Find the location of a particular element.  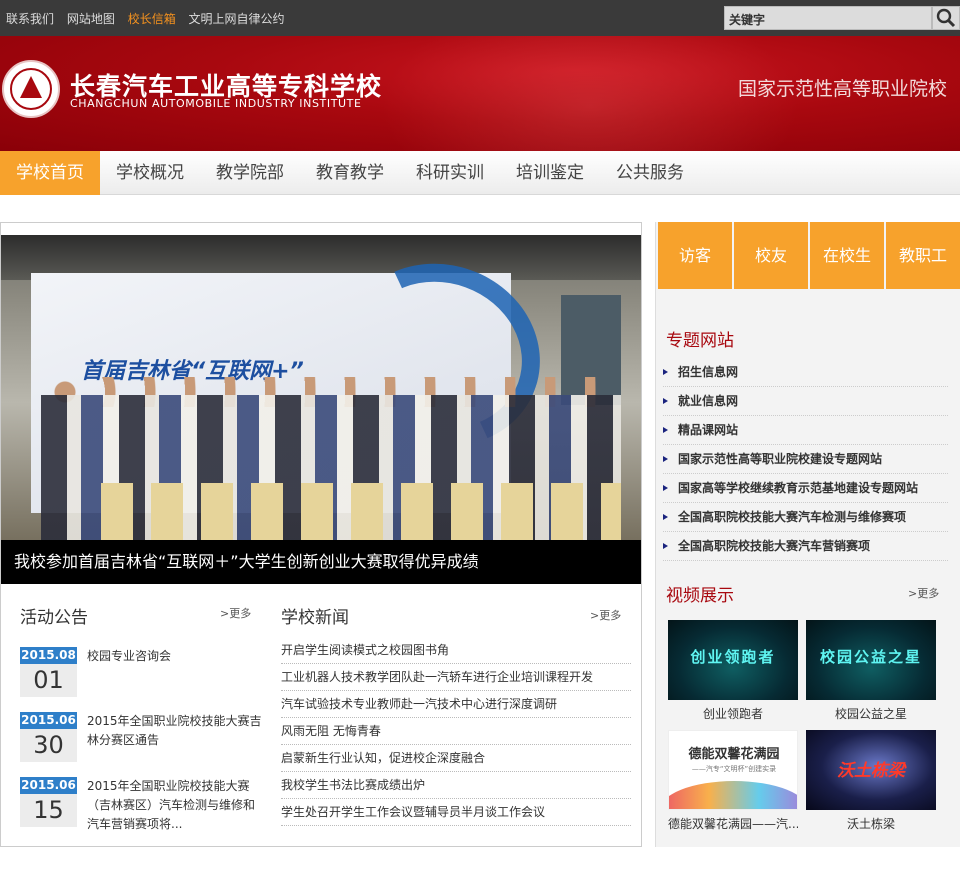

news-item: 汽车试验技术专业教师赴一汽技术中心进行深度调研 is located at coordinates (456, 704).